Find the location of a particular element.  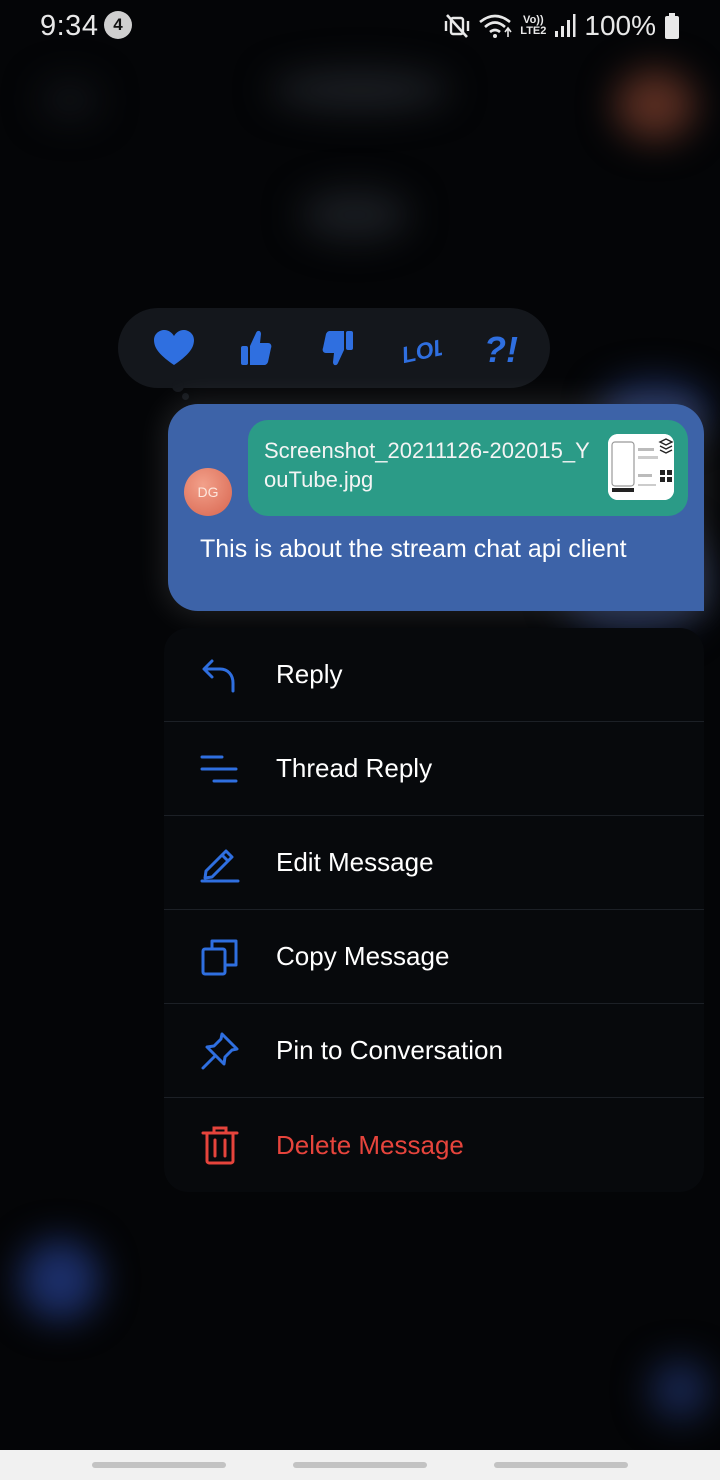

menu-item-reply: Reply is located at coordinates (434, 675).